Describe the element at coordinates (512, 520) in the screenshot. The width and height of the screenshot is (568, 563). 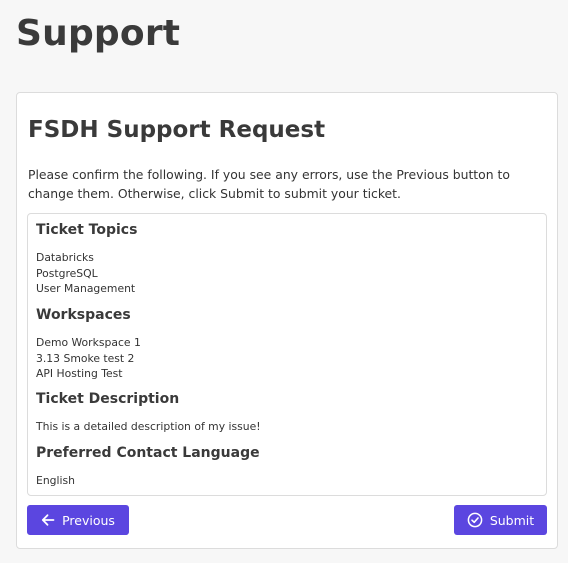
I see `submit-button-label: Submit` at that location.